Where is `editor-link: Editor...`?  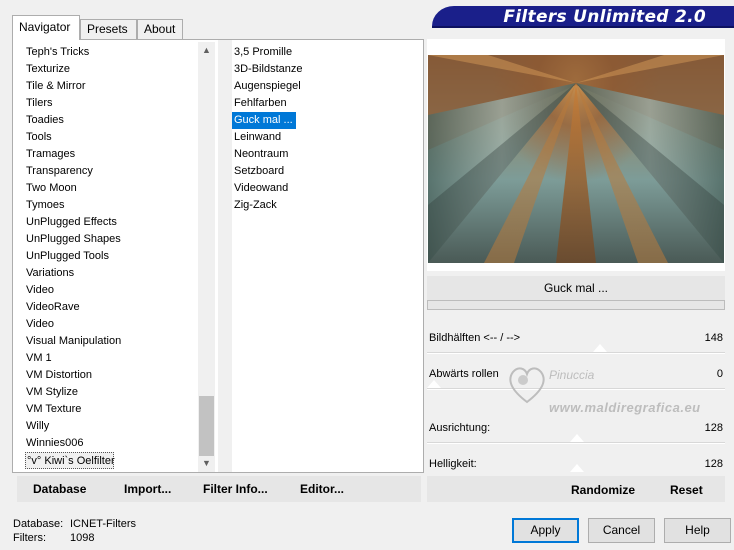
editor-link: Editor... is located at coordinates (322, 489).